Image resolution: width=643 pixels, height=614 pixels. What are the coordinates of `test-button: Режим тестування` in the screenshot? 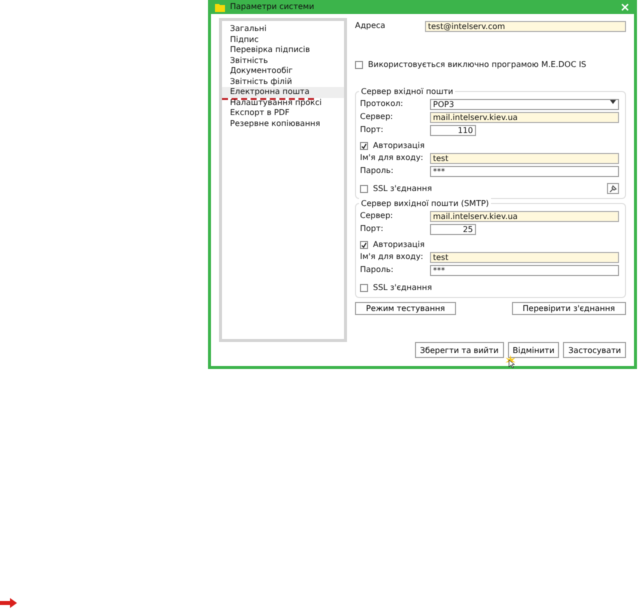 It's located at (405, 308).